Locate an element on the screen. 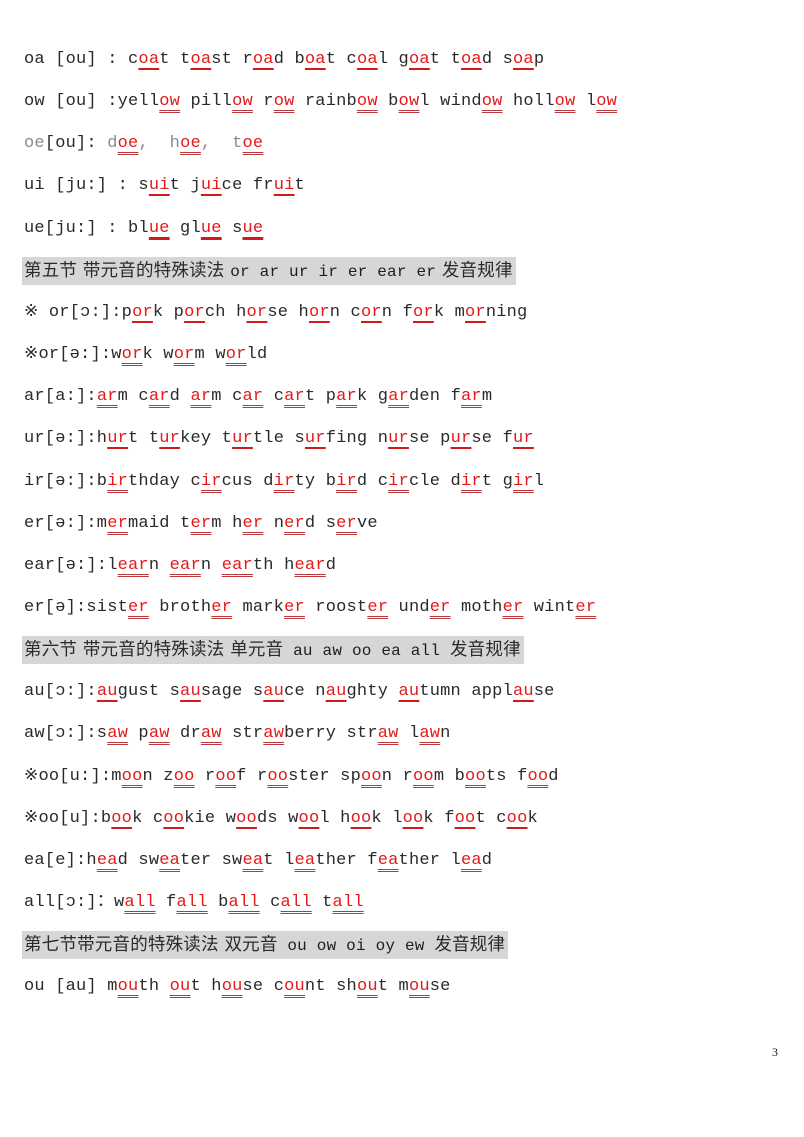 This screenshot has width=804, height=1137. highlighted-letters: ear is located at coordinates (133, 565).